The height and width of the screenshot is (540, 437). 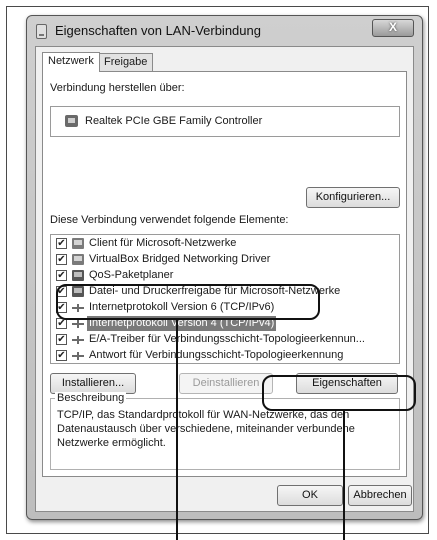 I want to click on close-button: X, so click(x=393, y=28).